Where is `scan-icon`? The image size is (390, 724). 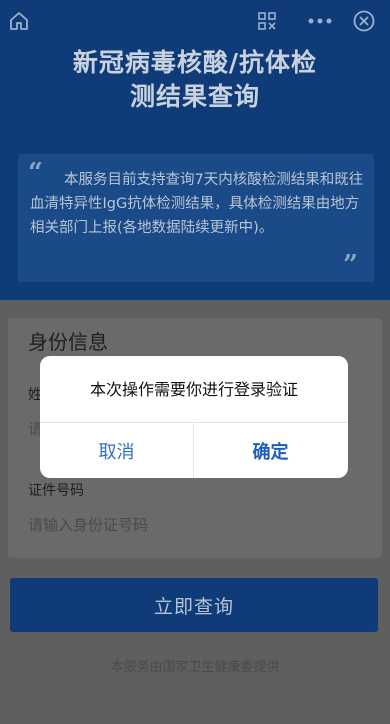 scan-icon is located at coordinates (267, 21).